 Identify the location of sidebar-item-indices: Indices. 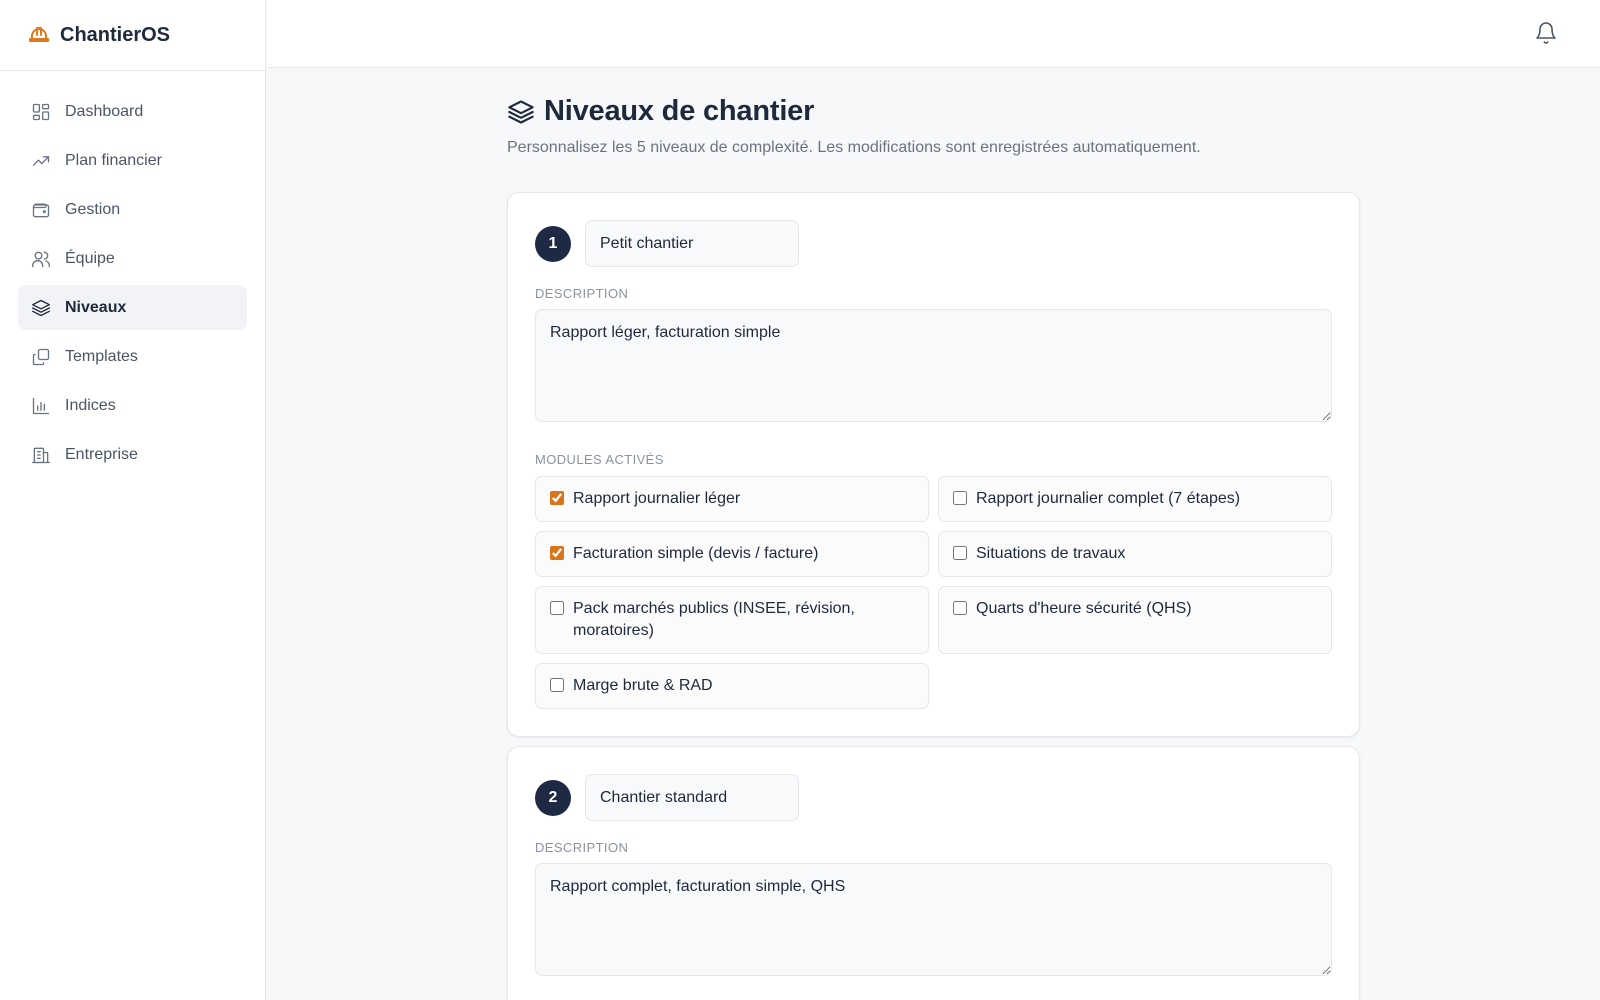
(132, 405).